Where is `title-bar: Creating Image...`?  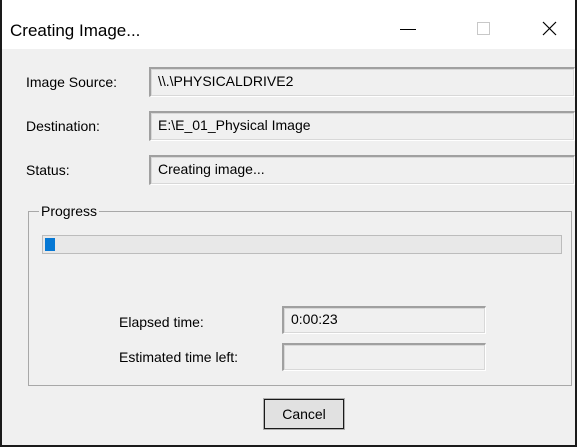 title-bar: Creating Image... is located at coordinates (288, 24).